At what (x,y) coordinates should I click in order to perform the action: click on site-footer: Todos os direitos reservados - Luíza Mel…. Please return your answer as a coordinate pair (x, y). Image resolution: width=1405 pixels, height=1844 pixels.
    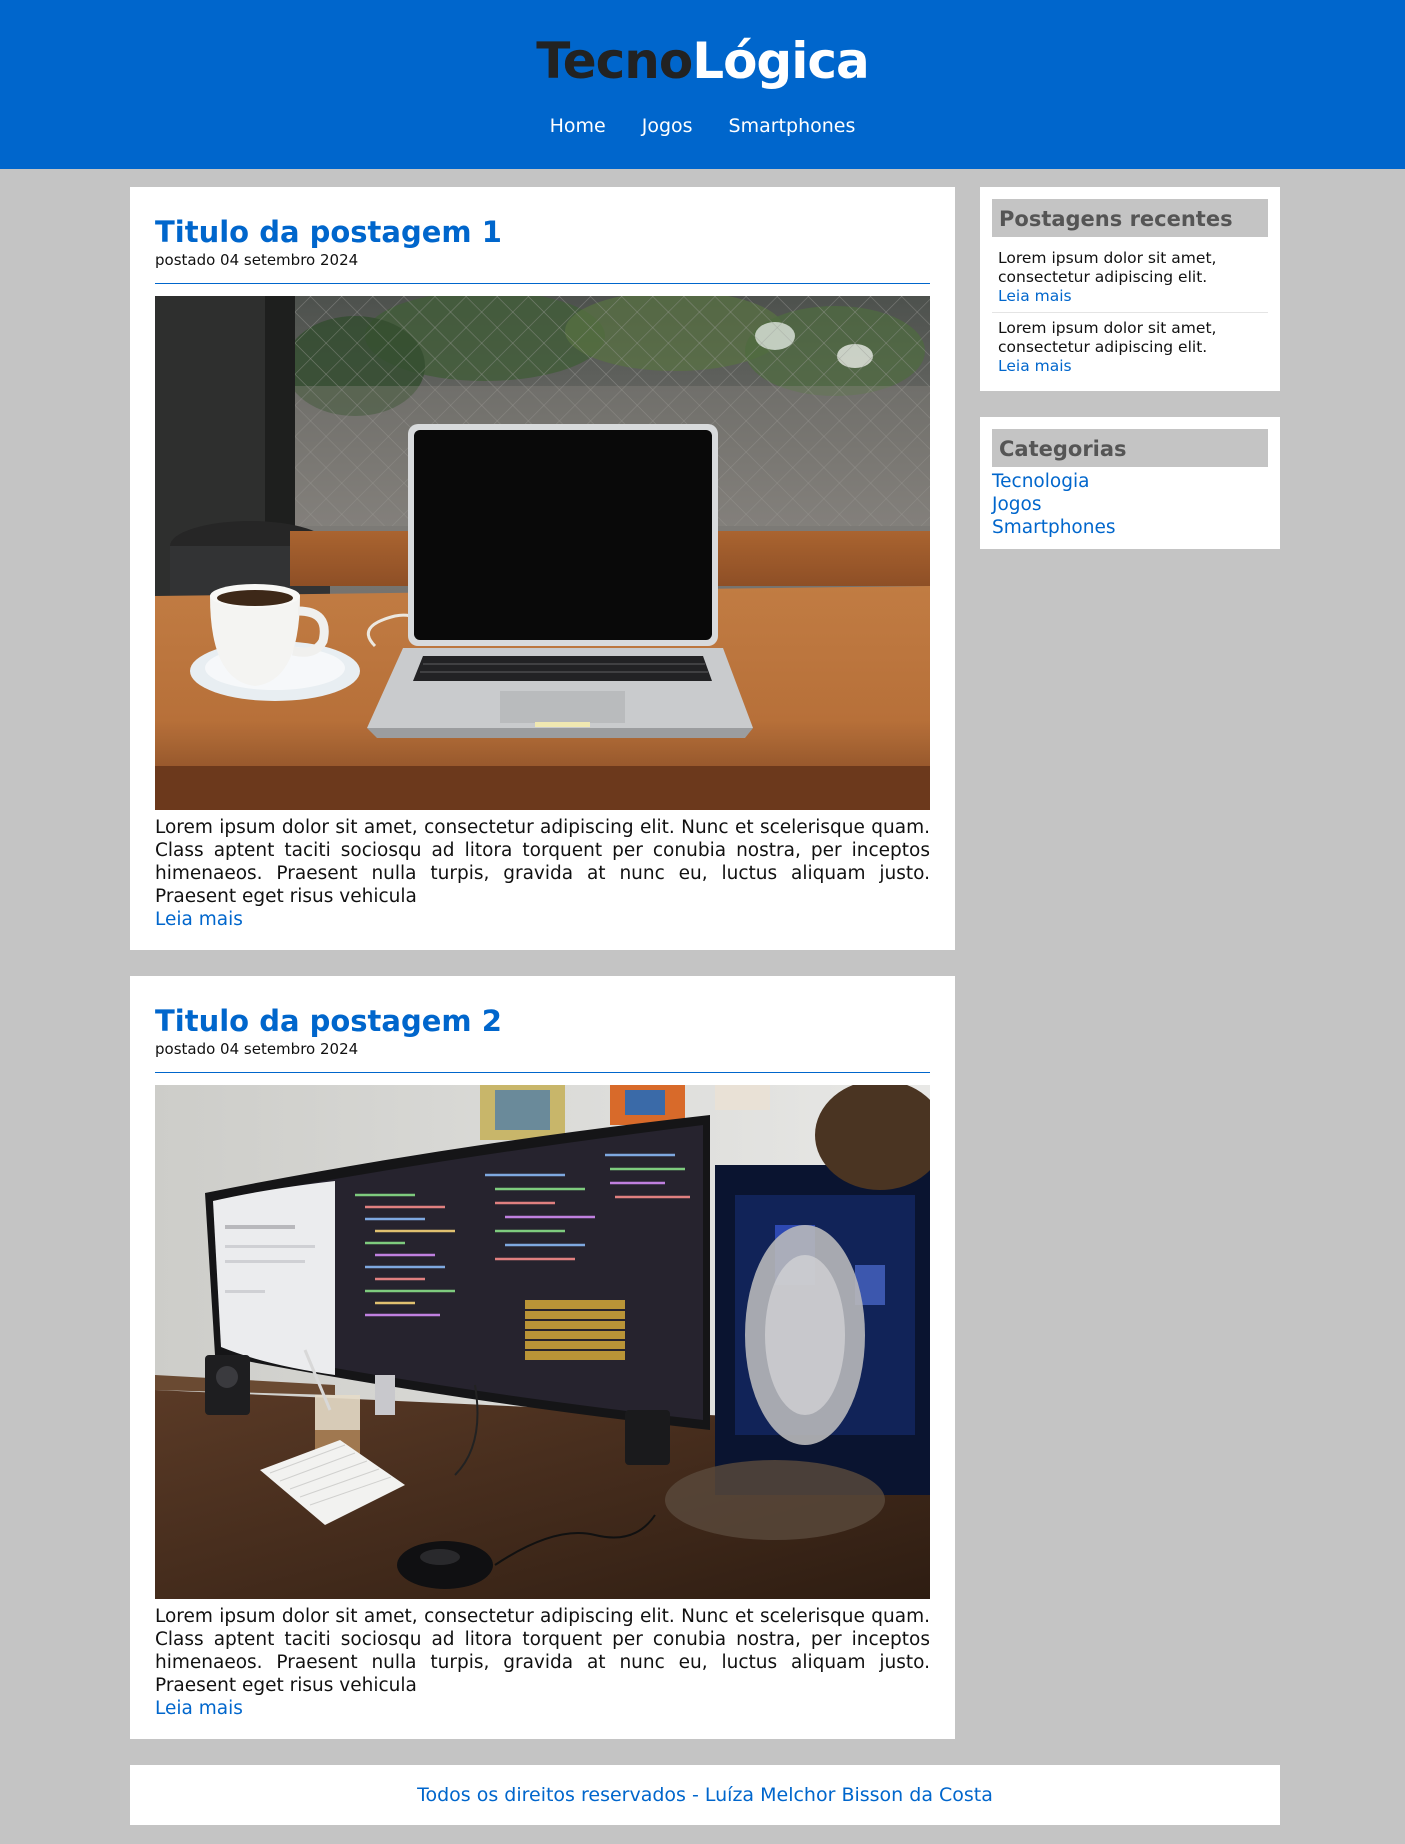
    Looking at the image, I should click on (705, 1795).